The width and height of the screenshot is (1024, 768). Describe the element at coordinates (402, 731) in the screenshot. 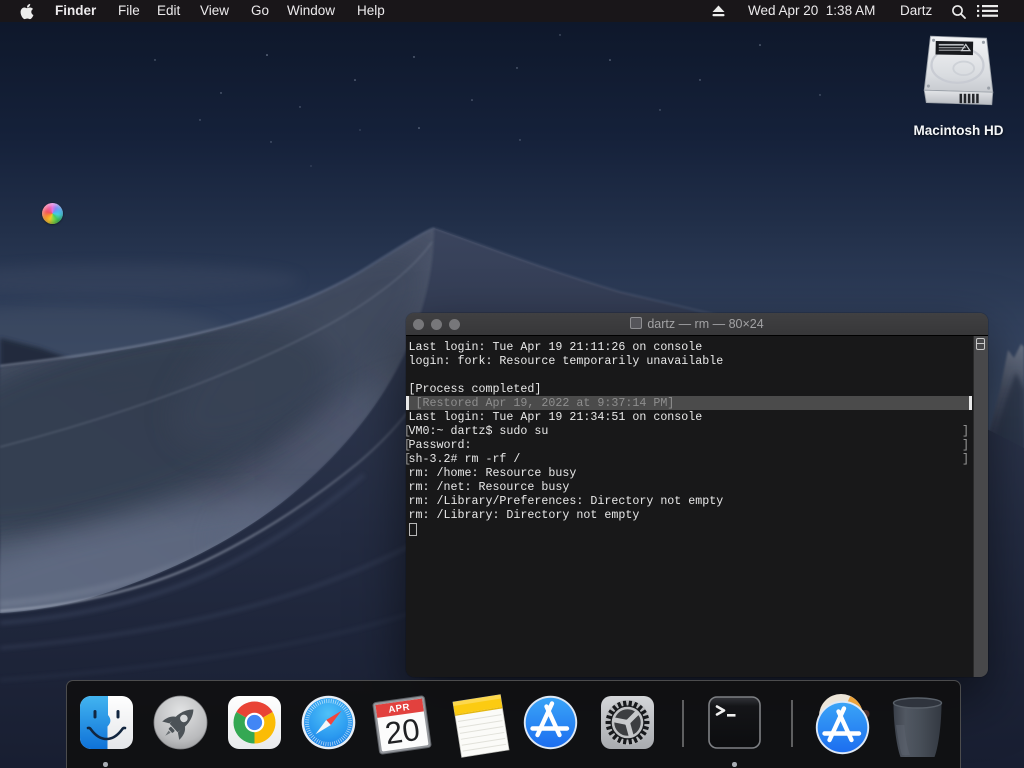

I see `svg-text: 20` at that location.